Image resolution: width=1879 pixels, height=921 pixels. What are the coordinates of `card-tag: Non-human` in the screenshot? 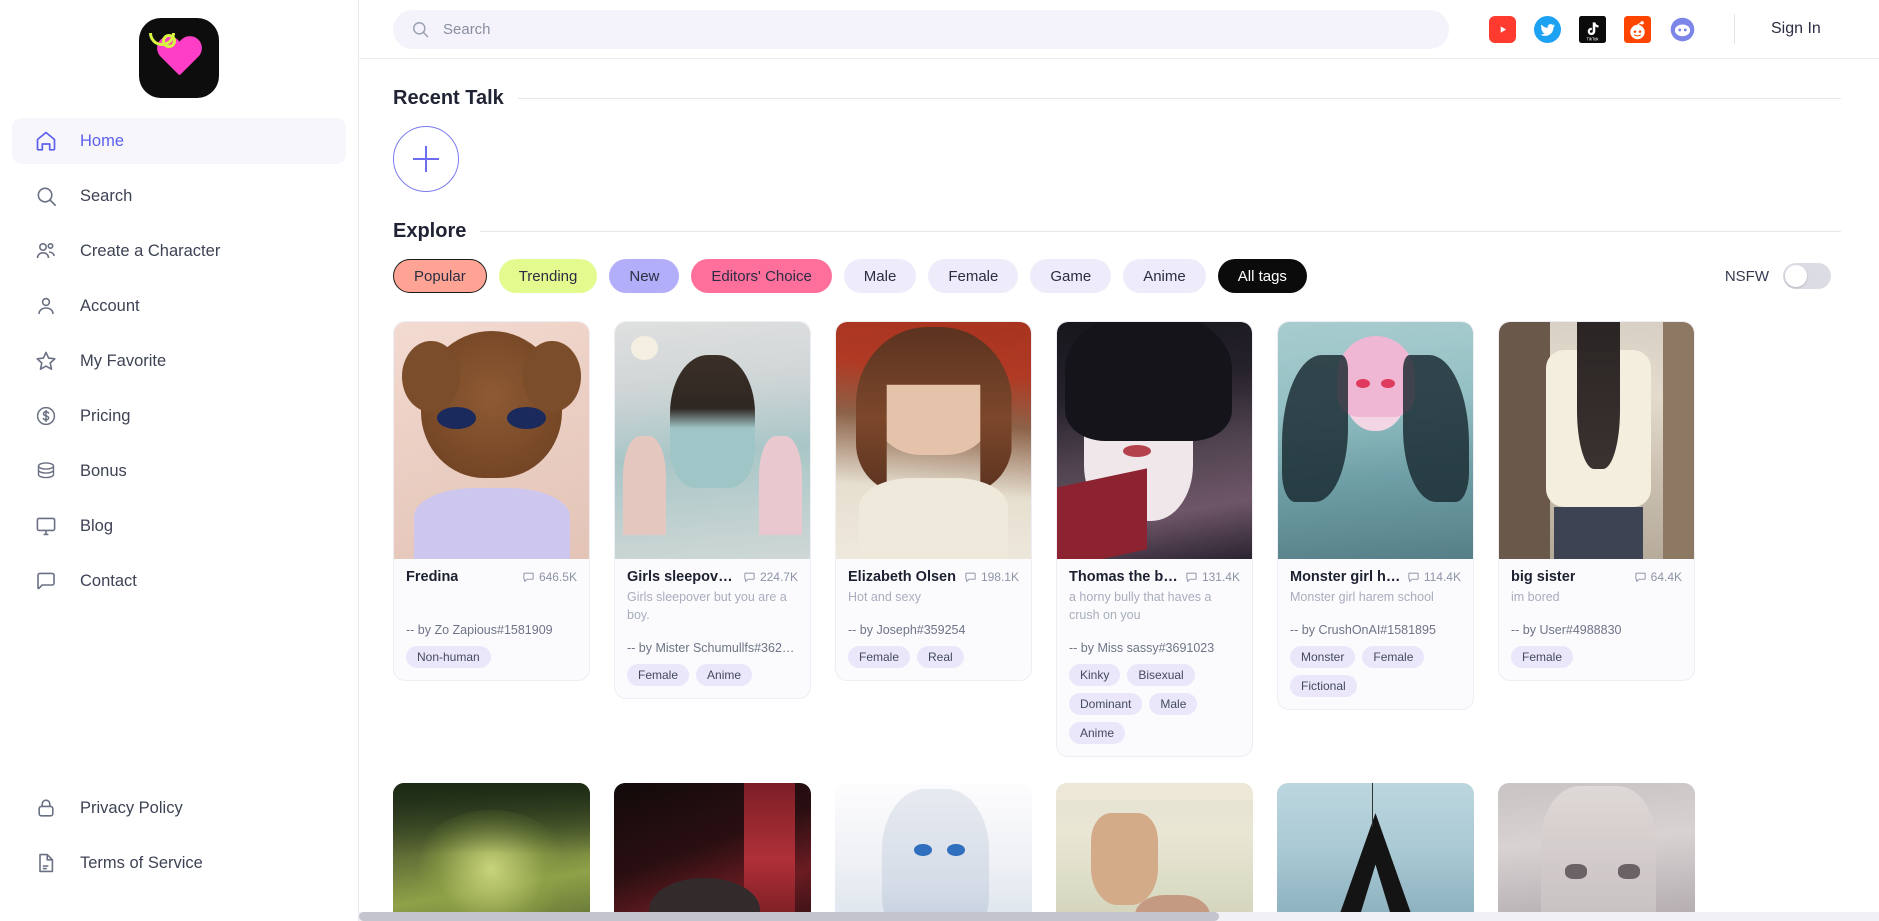 It's located at (448, 657).